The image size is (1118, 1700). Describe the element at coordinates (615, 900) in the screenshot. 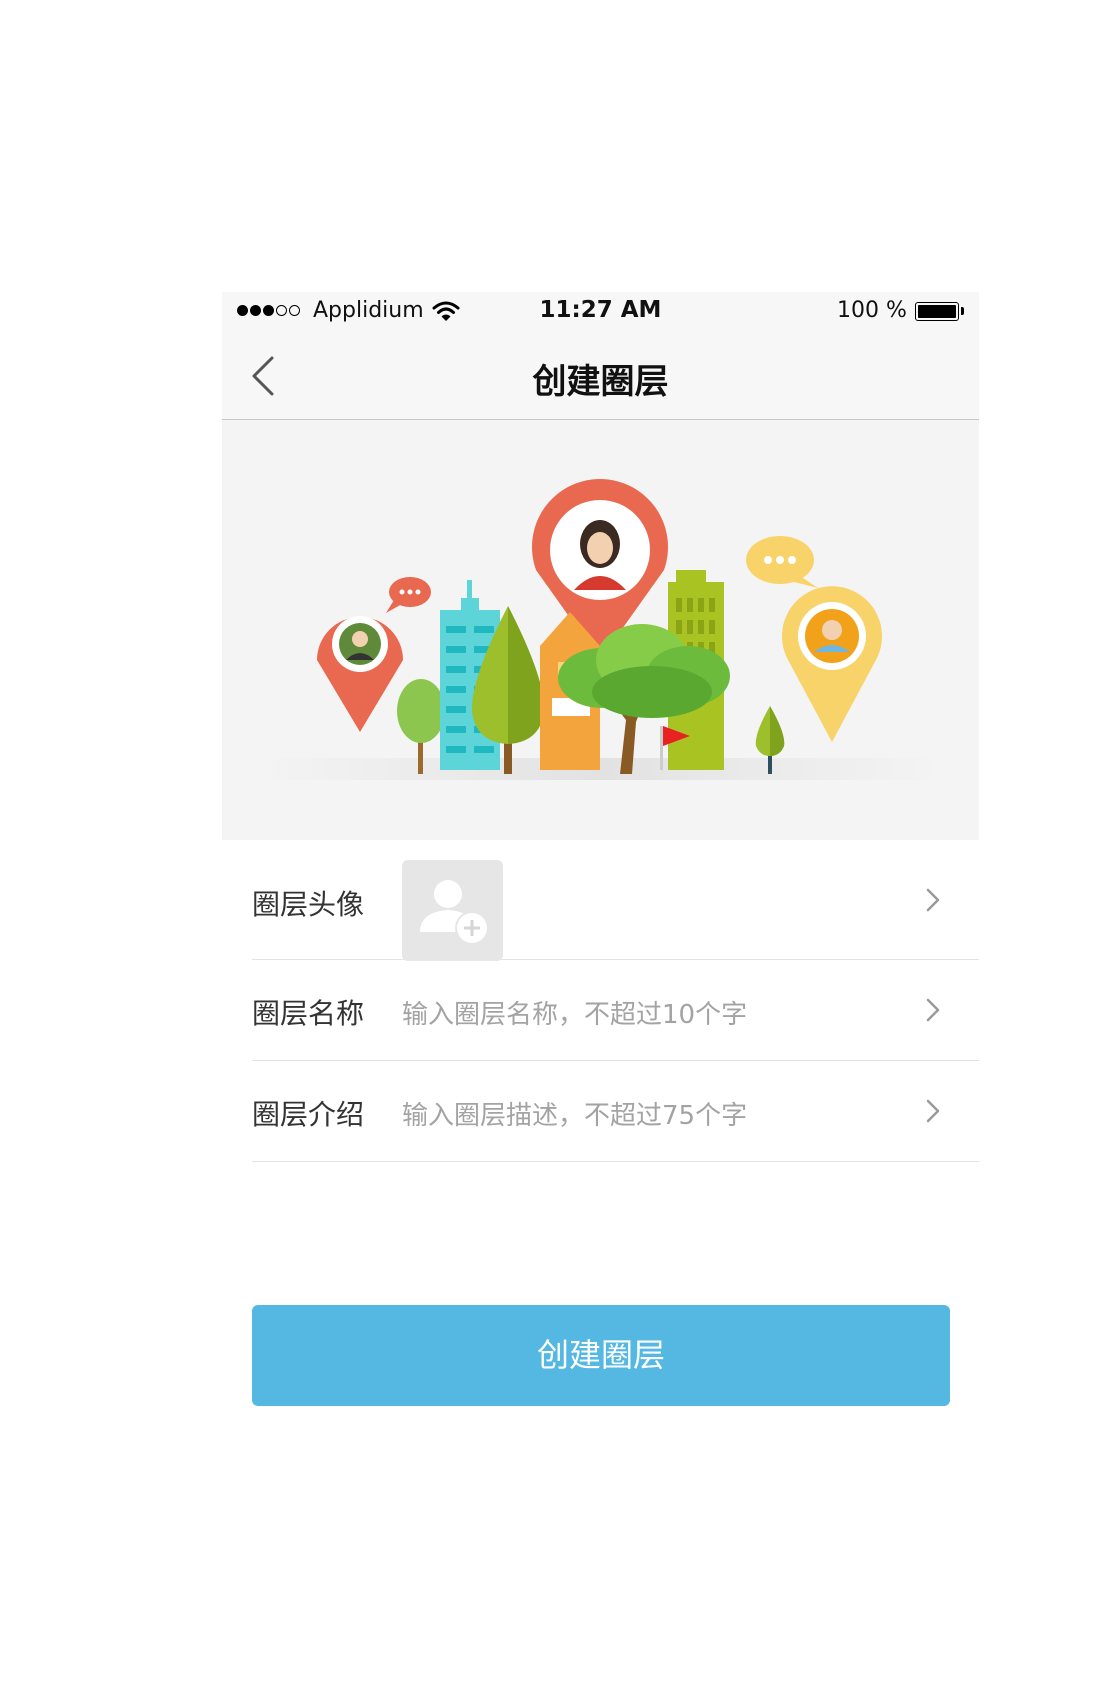

I see `avatar-row: 圈层头像` at that location.